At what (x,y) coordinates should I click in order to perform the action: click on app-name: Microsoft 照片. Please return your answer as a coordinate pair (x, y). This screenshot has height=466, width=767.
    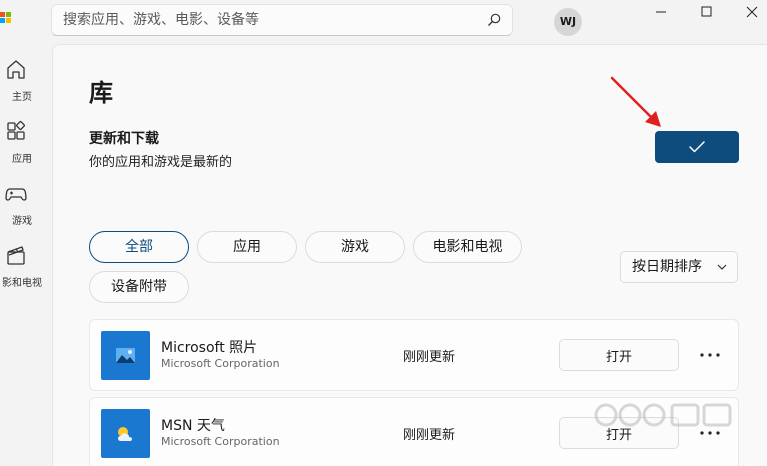
    Looking at the image, I should click on (209, 348).